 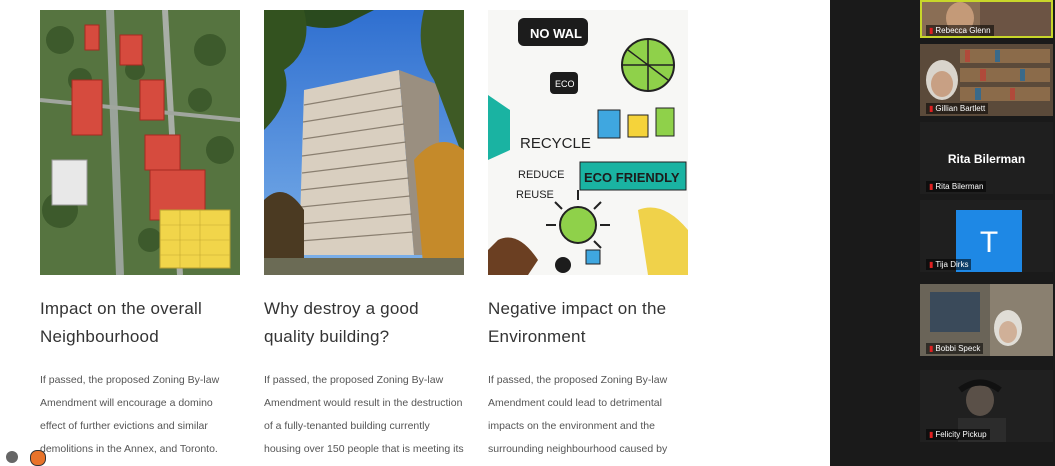 I want to click on card-title: Negative impact on the Environment, so click(x=577, y=322).